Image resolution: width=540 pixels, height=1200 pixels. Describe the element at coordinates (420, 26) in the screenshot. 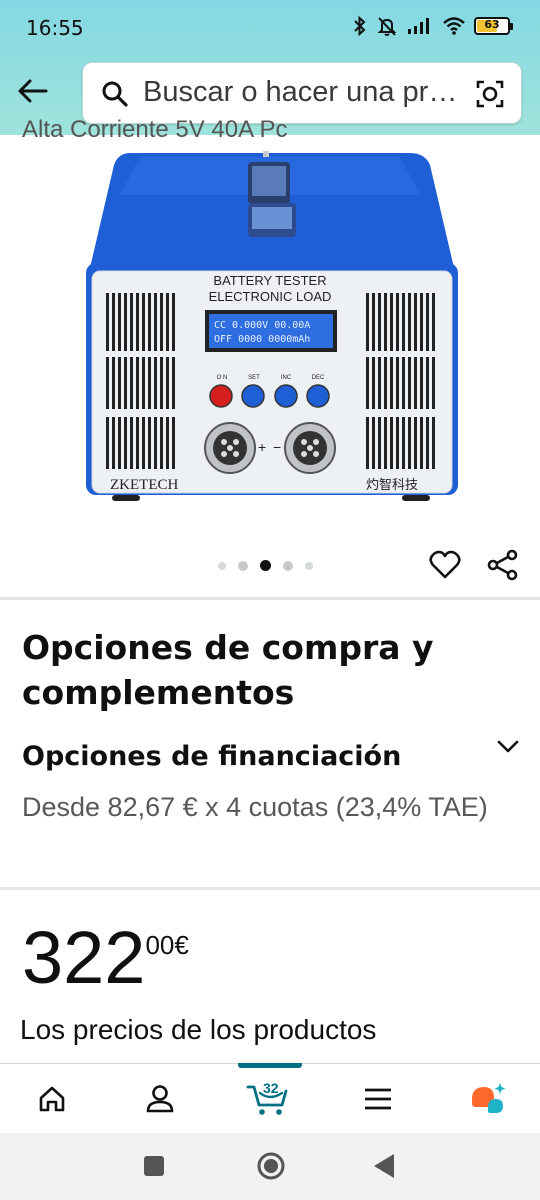

I see `signal-icon` at that location.